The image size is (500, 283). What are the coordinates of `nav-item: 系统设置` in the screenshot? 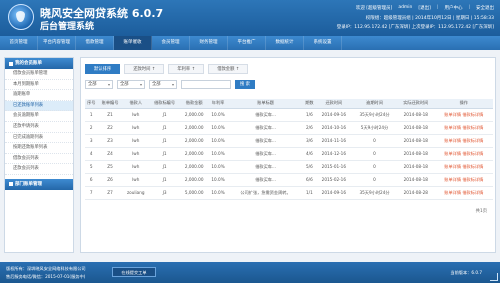 It's located at (323, 43).